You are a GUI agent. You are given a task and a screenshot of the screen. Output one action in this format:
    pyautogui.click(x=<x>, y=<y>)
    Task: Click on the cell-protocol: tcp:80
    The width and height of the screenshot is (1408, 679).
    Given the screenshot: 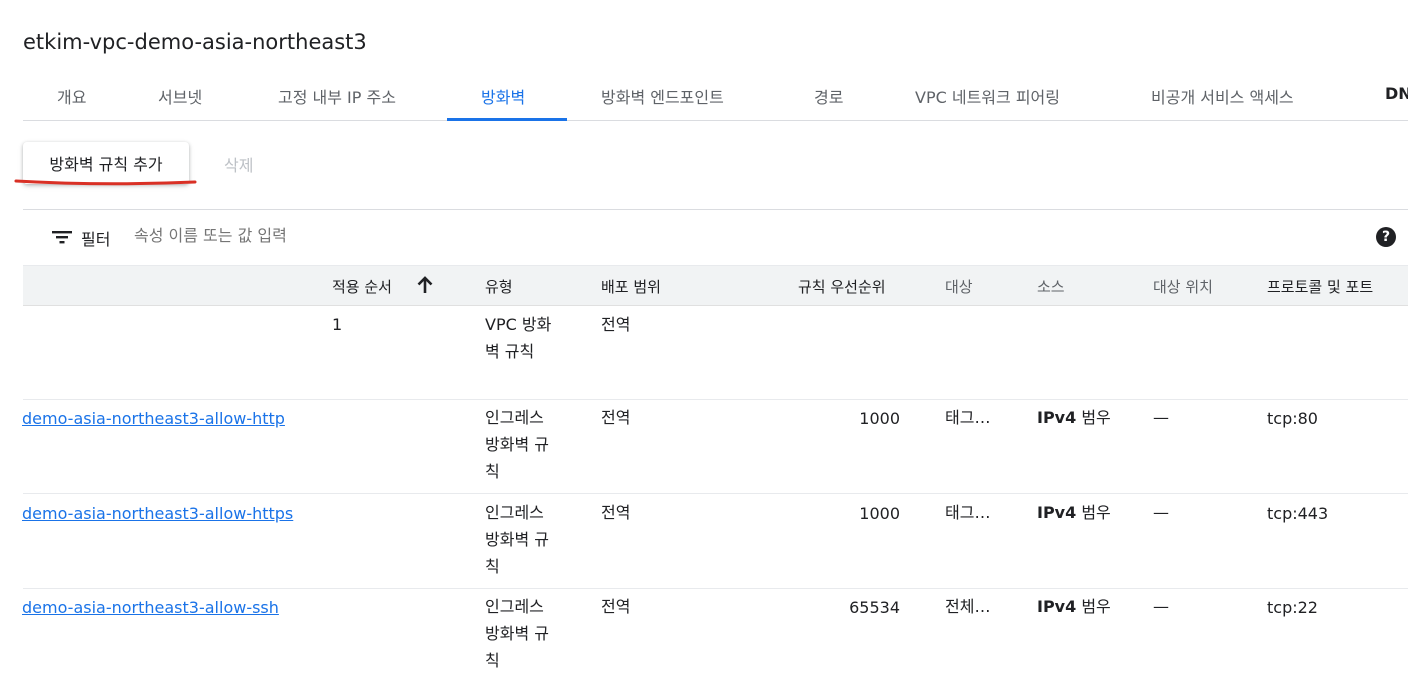 What is the action you would take?
    pyautogui.click(x=1292, y=418)
    